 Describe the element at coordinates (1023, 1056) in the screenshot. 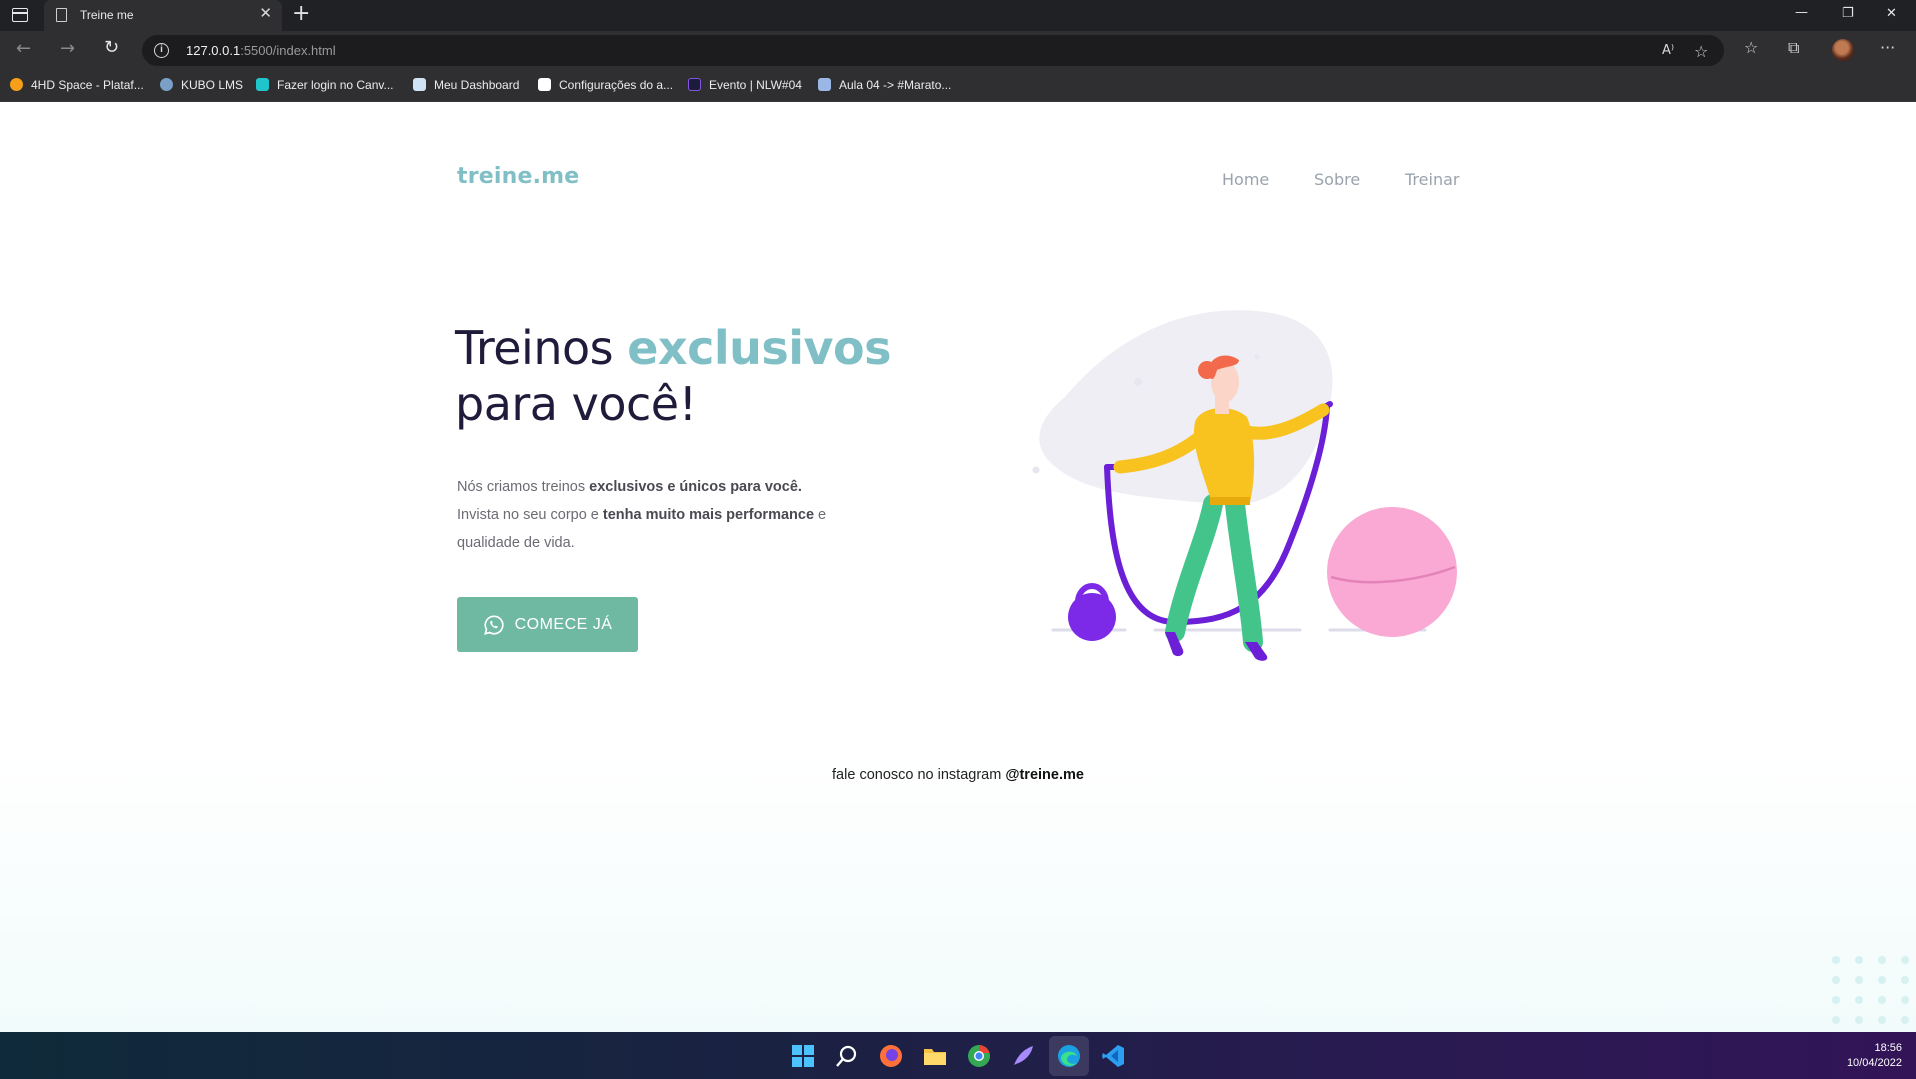

I see `feather-app-icon` at that location.